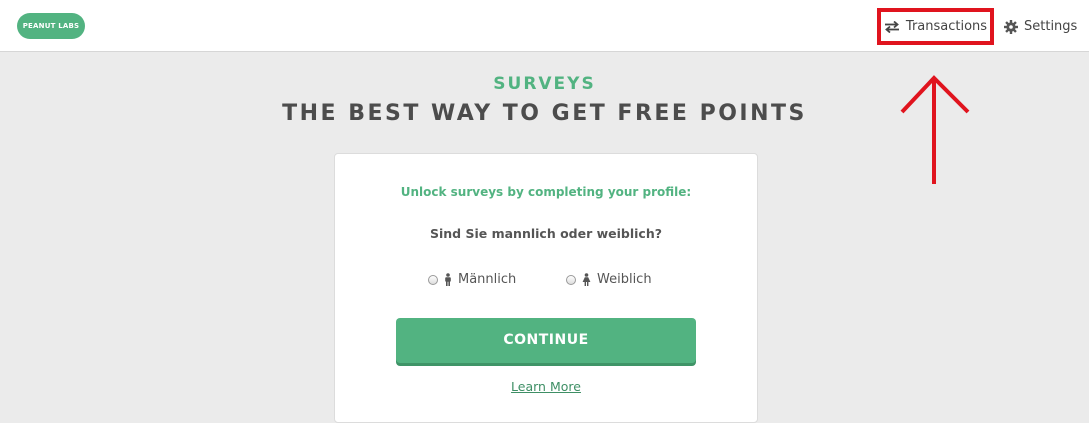 The height and width of the screenshot is (423, 1089). What do you see at coordinates (624, 279) in the screenshot?
I see `female-label: Weiblich` at bounding box center [624, 279].